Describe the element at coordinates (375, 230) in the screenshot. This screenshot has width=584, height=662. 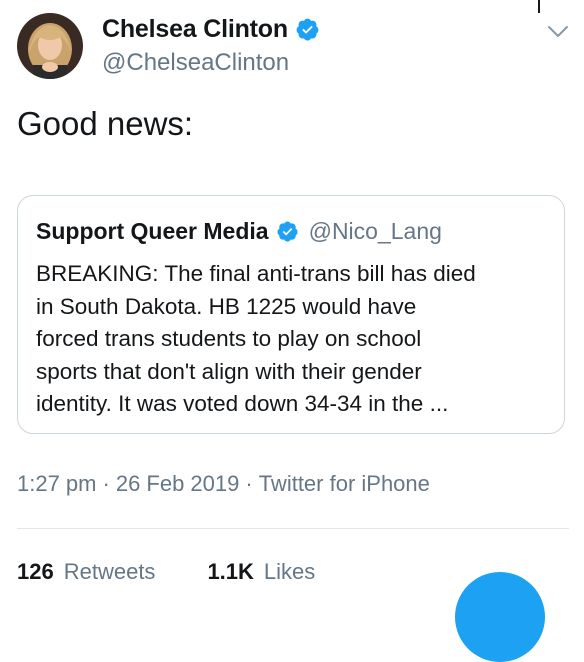
I see `quoted-author-handle: @Nico_Lang` at that location.